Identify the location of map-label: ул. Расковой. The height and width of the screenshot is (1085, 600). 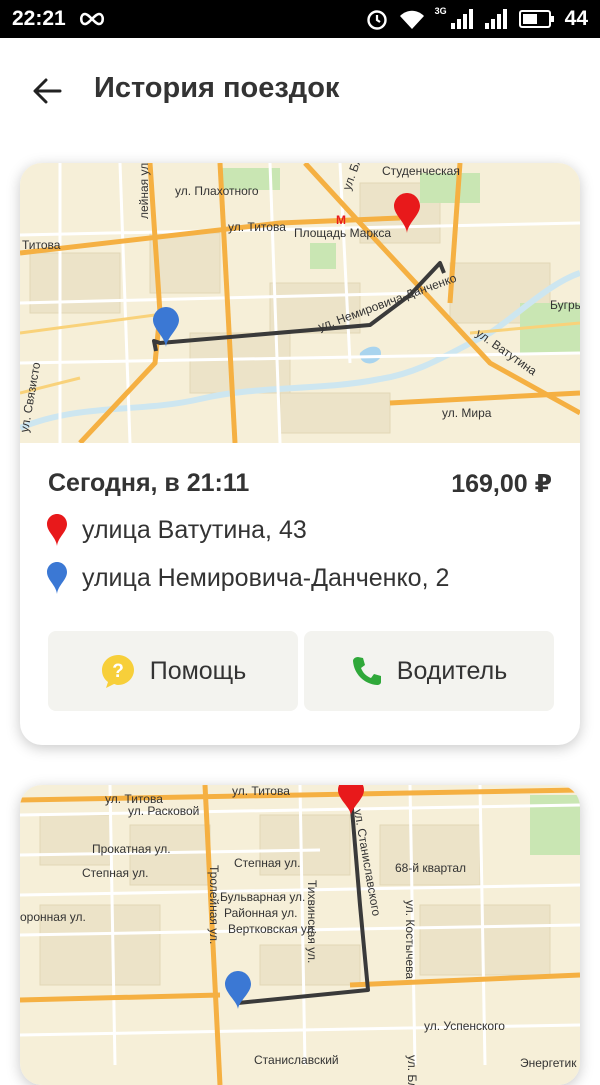
(163, 811).